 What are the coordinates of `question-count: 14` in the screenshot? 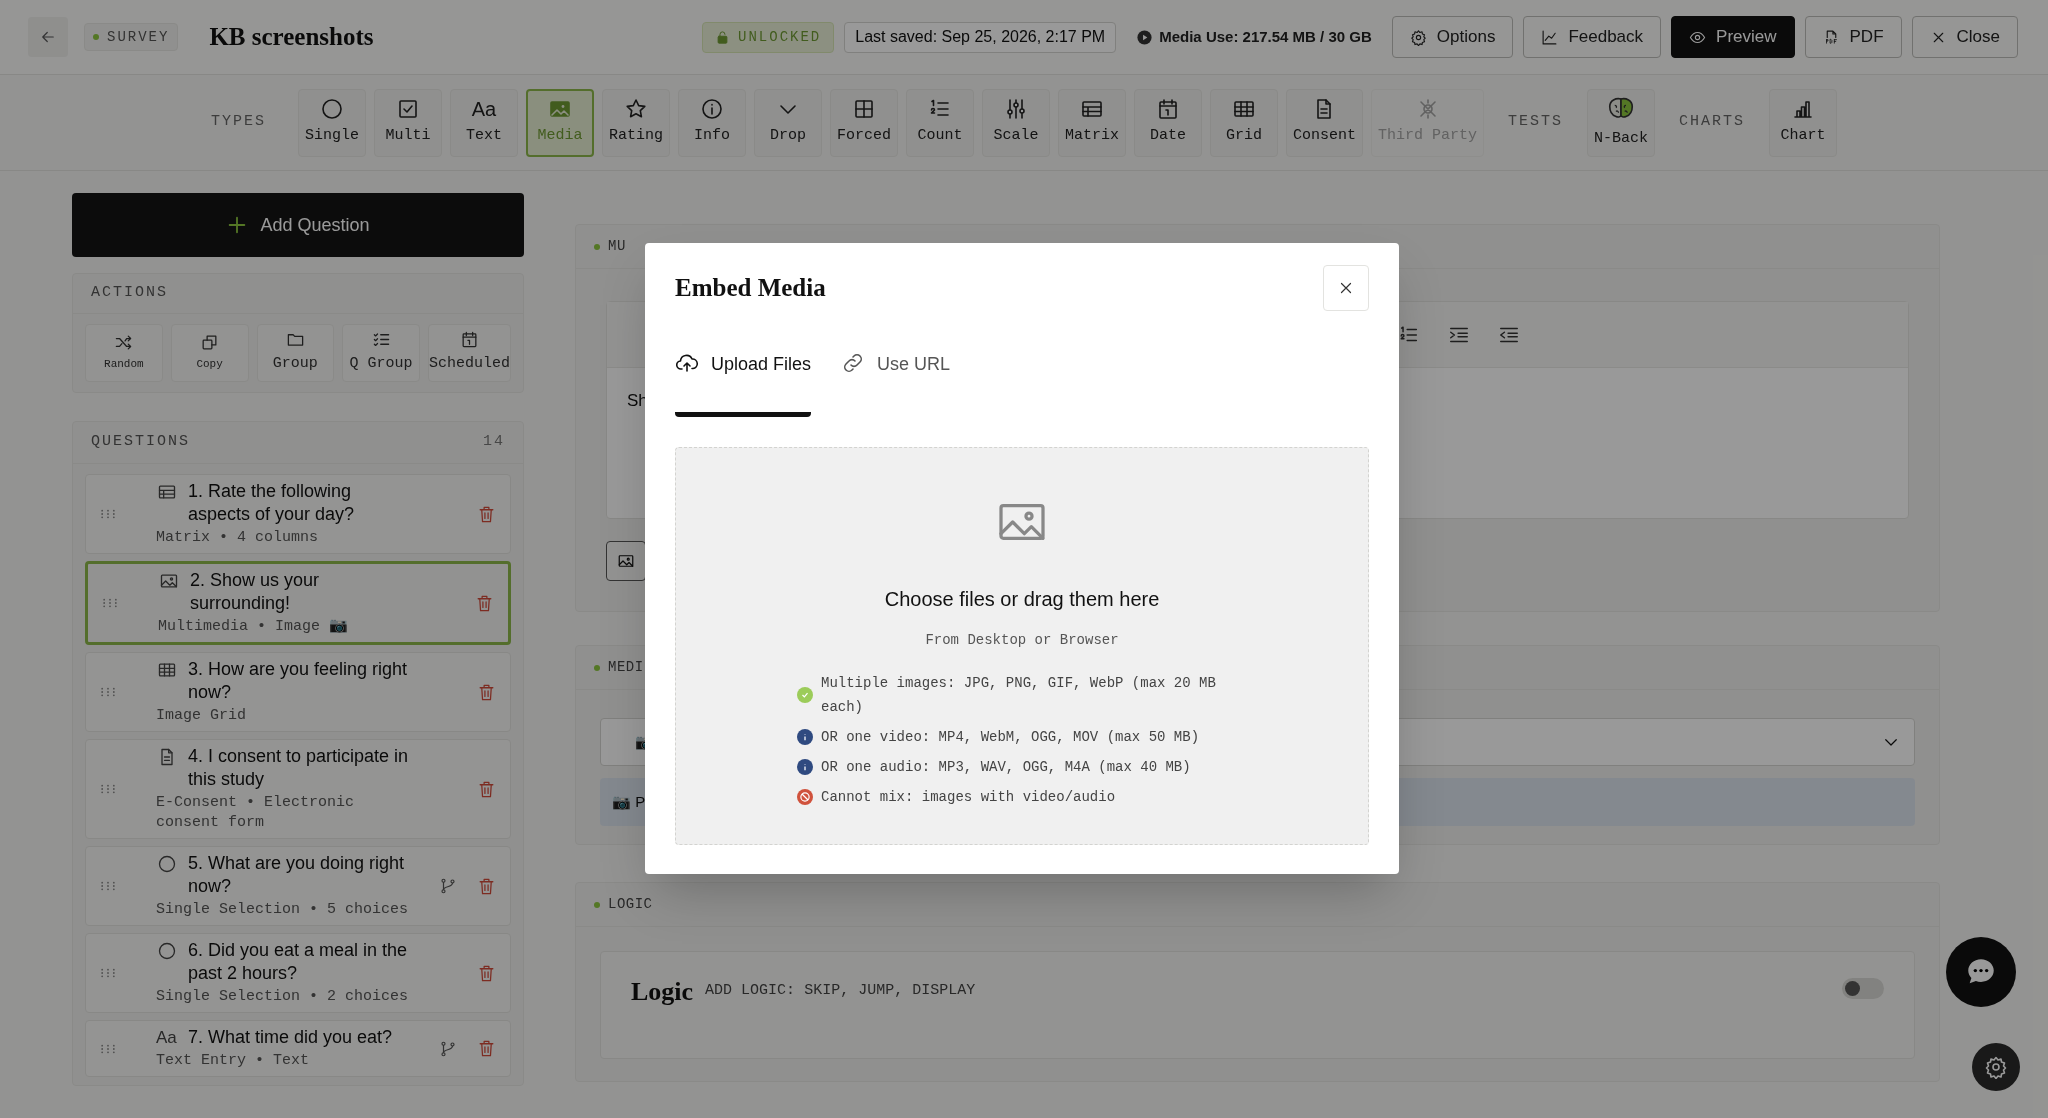 It's located at (494, 442).